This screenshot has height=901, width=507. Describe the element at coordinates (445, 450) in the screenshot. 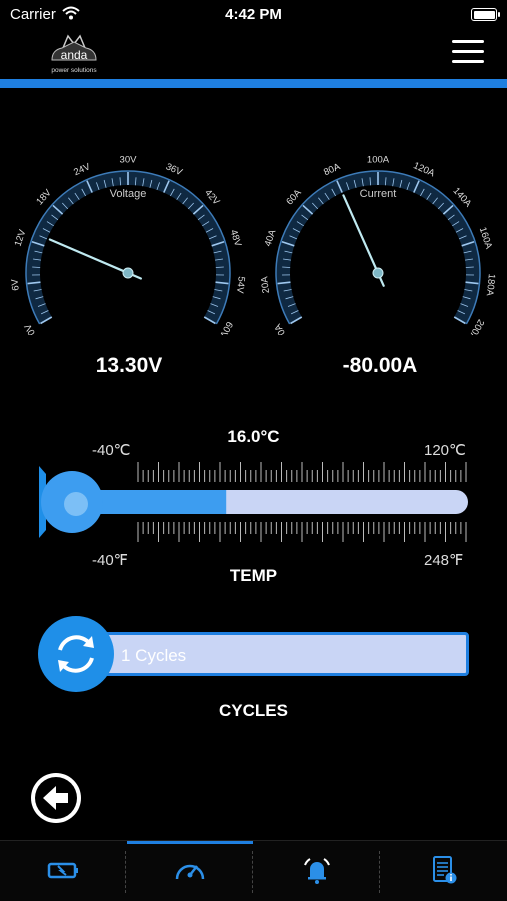

I see `celsius-max-label: 120℃` at that location.